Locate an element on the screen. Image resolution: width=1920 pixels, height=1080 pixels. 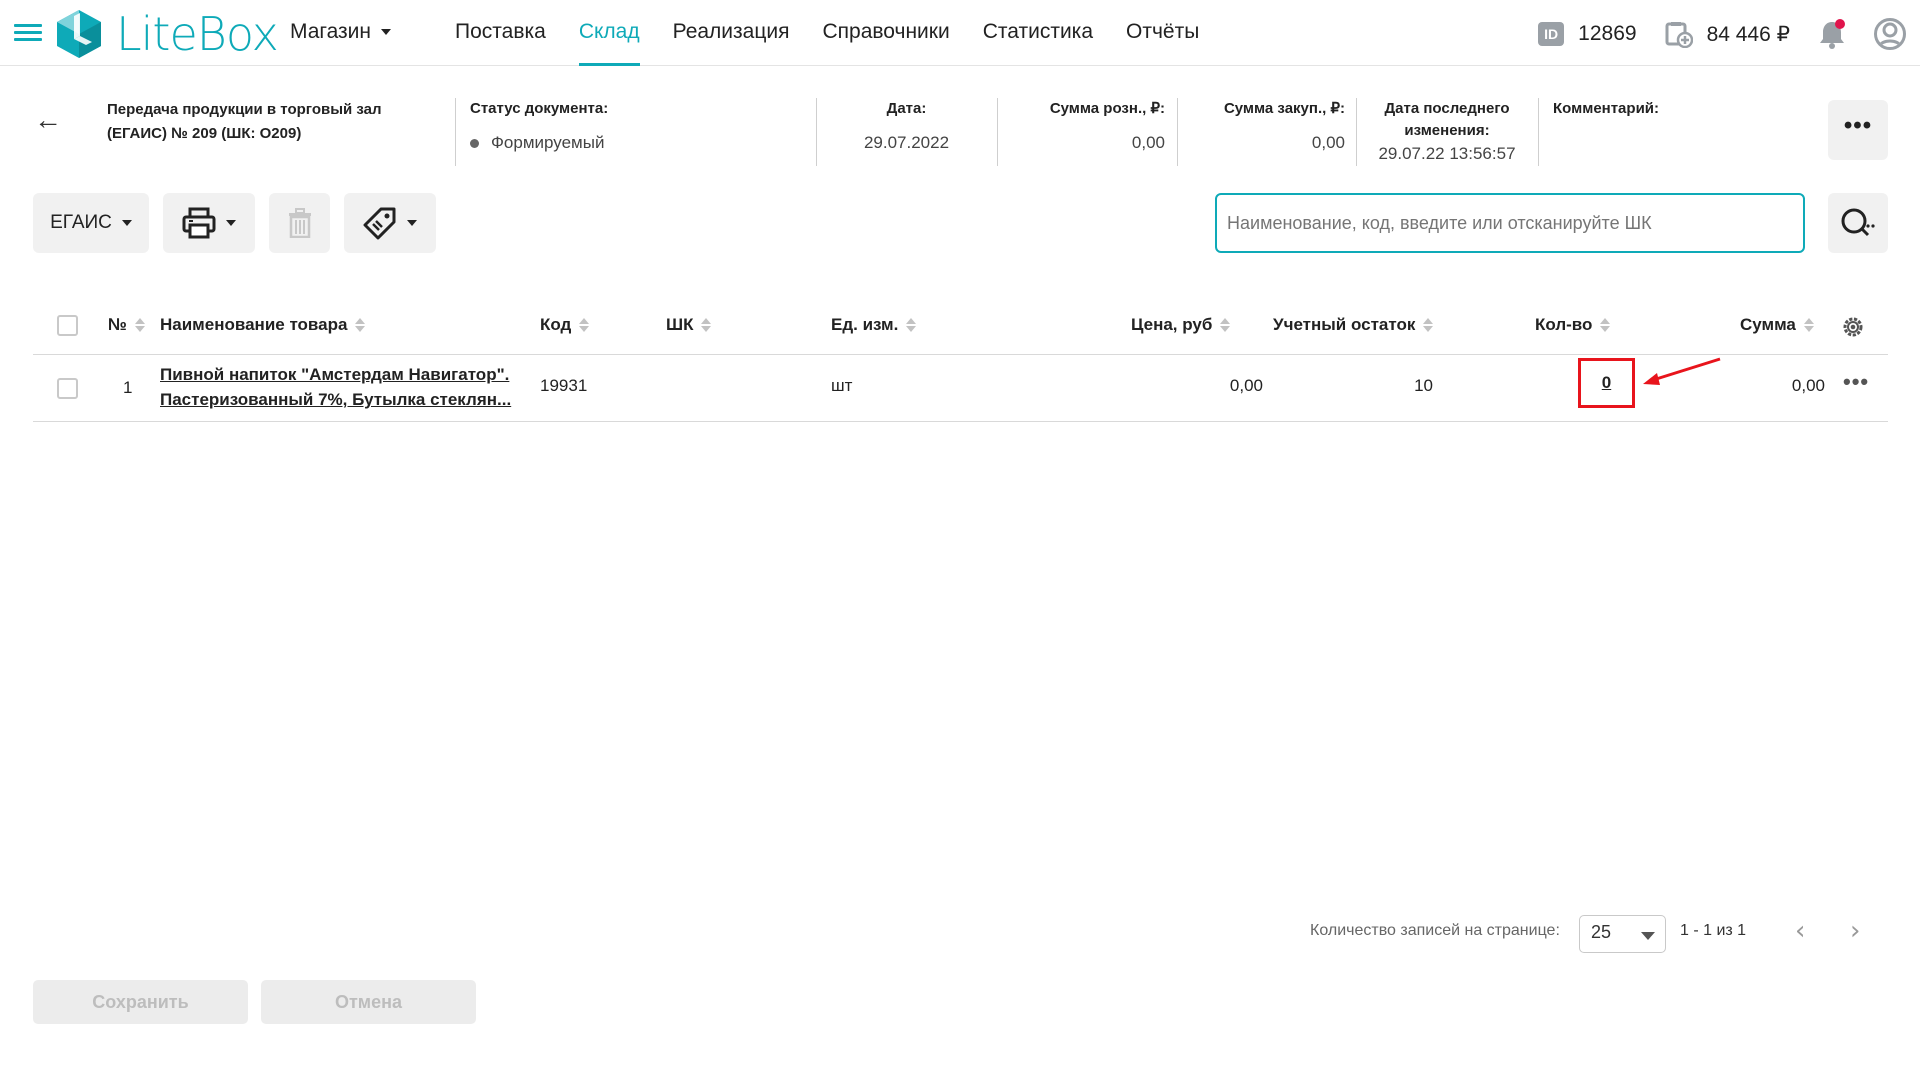
column-header-stock: Учетный остаток is located at coordinates (1353, 325).